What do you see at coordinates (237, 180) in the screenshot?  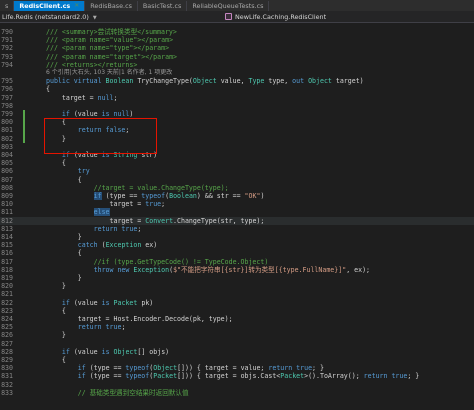 I see `code-line: 807 {` at bounding box center [237, 180].